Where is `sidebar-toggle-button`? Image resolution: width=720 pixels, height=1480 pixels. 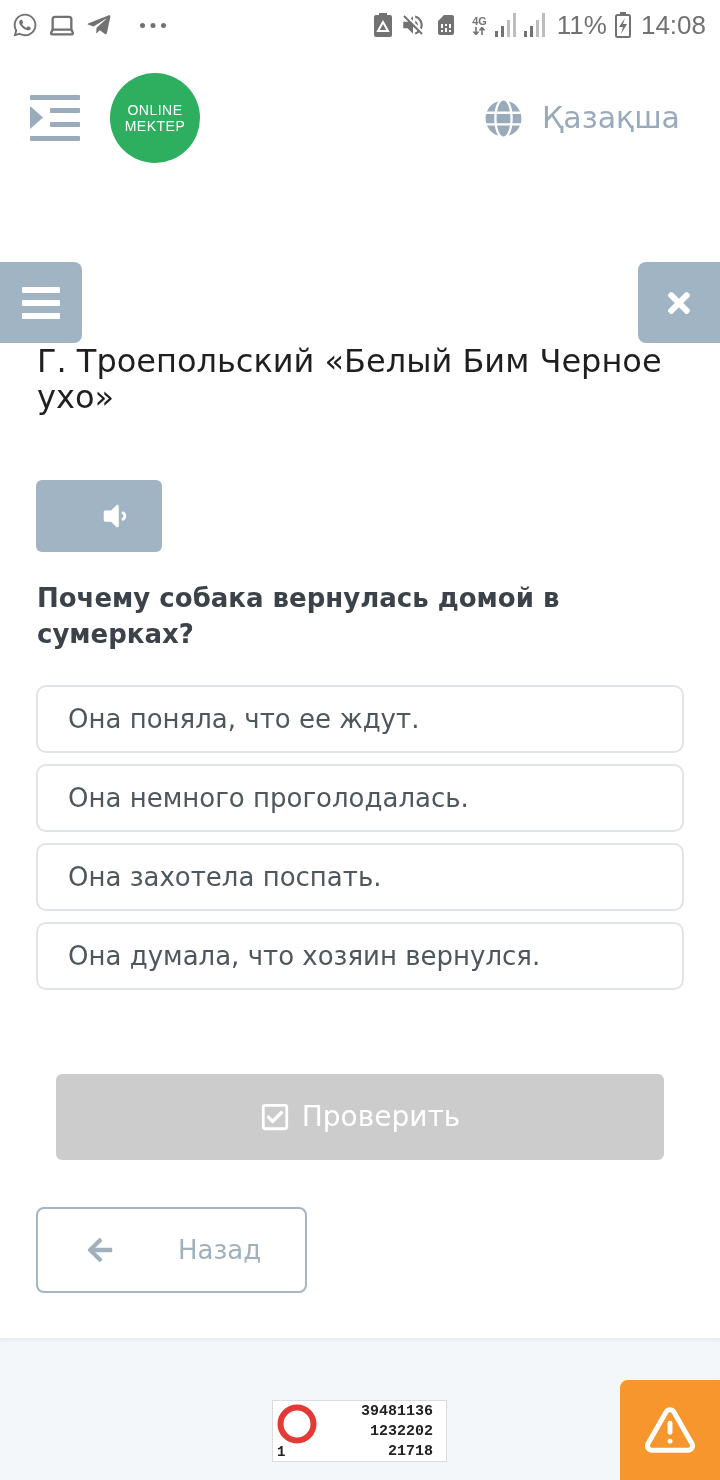 sidebar-toggle-button is located at coordinates (41, 302).